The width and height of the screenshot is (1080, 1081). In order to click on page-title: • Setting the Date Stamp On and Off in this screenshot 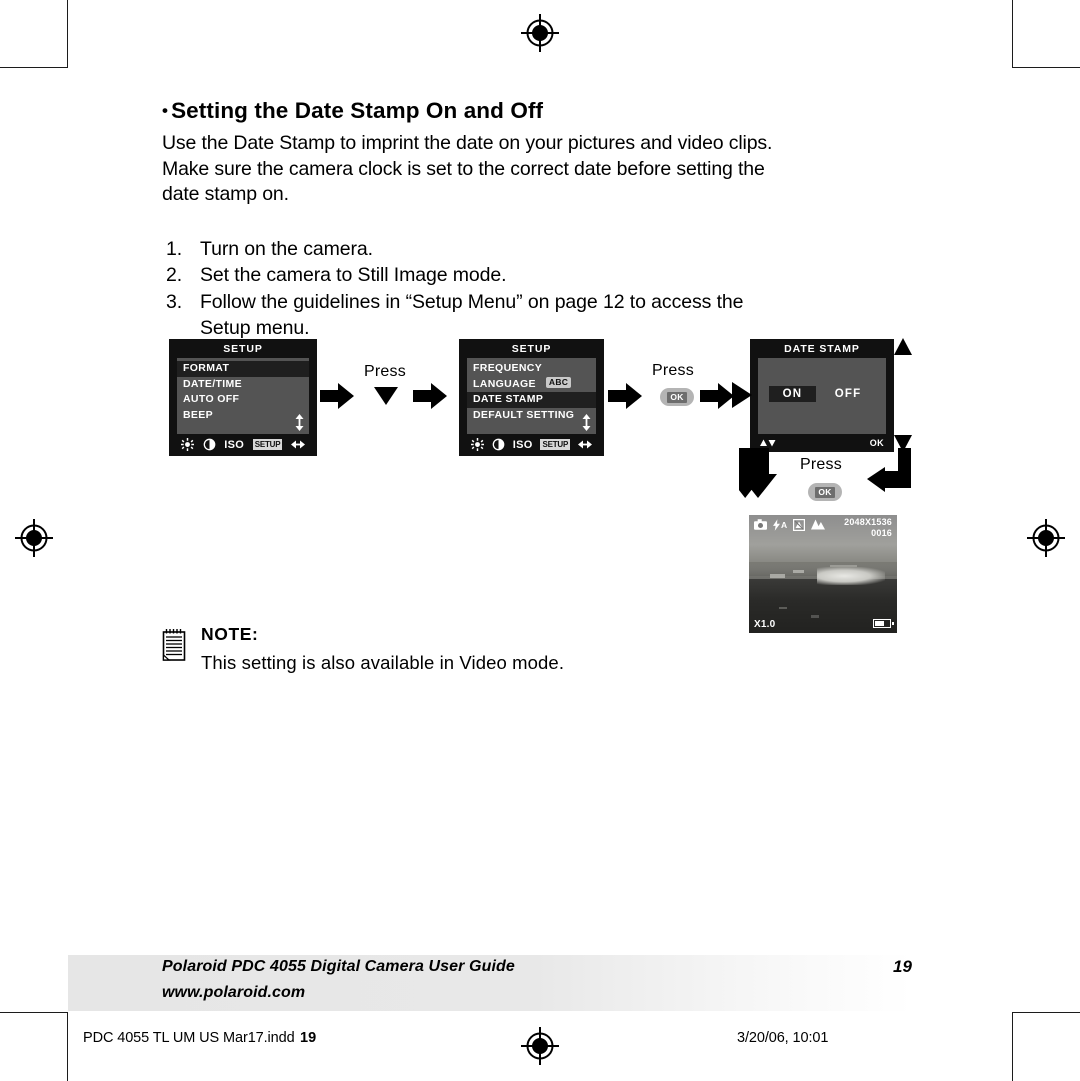, I will do `click(543, 111)`.